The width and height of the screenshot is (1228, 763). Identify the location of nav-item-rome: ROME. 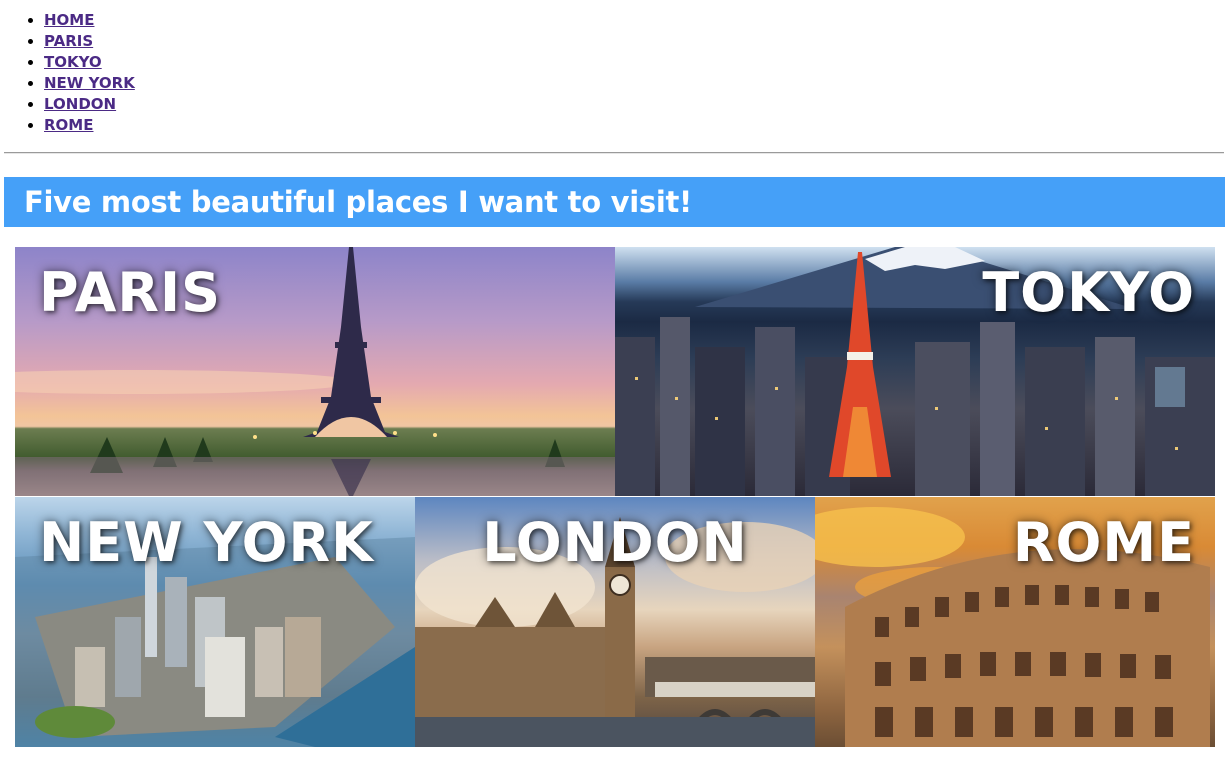
(636, 125).